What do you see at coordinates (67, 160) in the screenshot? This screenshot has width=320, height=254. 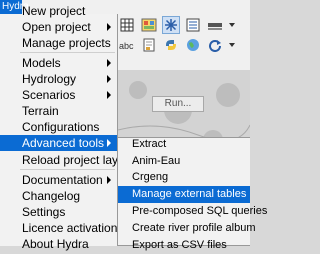 I see `menu-item-reload-project-layers: Reload project layers` at bounding box center [67, 160].